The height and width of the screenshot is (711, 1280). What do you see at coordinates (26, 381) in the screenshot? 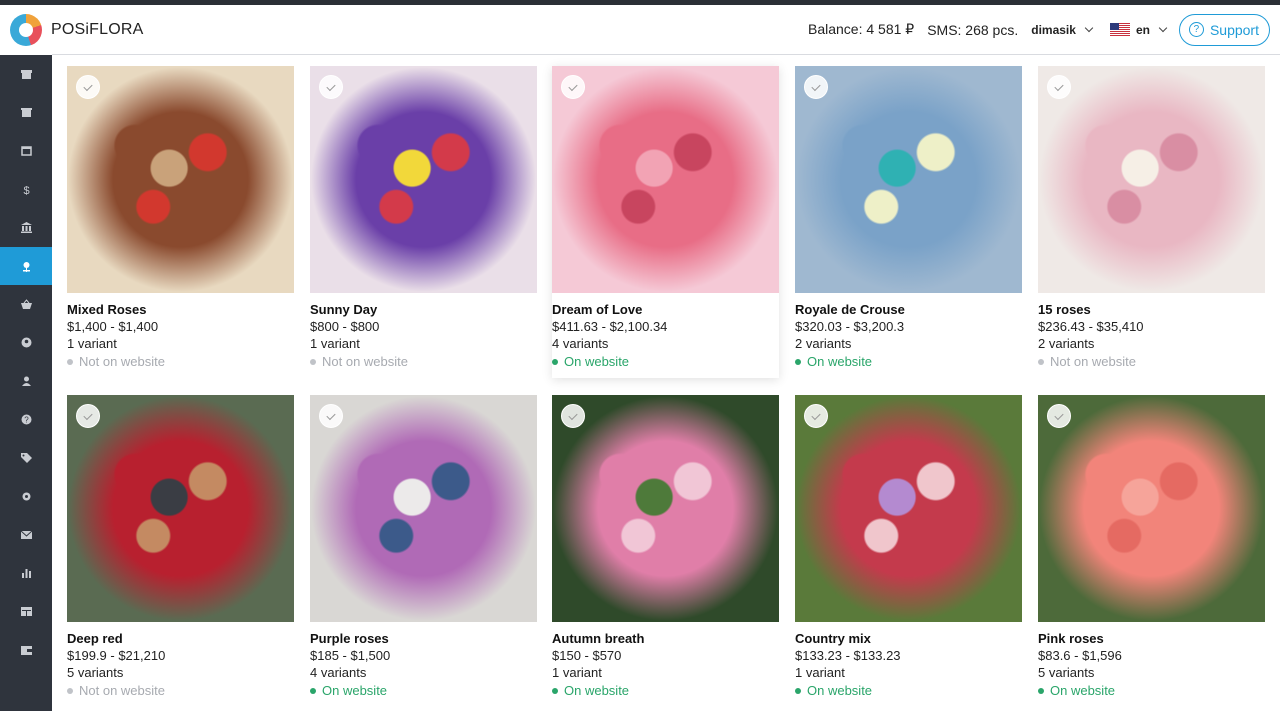
I see `sidebar-item-user` at bounding box center [26, 381].